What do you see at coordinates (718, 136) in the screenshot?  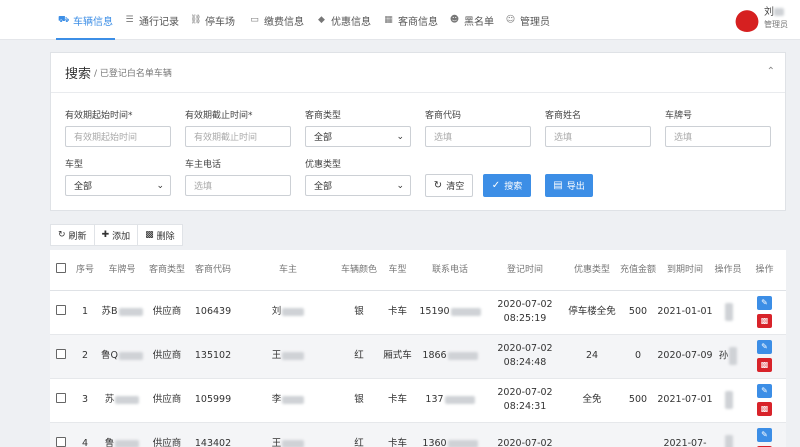 I see `plate-input: 选填` at bounding box center [718, 136].